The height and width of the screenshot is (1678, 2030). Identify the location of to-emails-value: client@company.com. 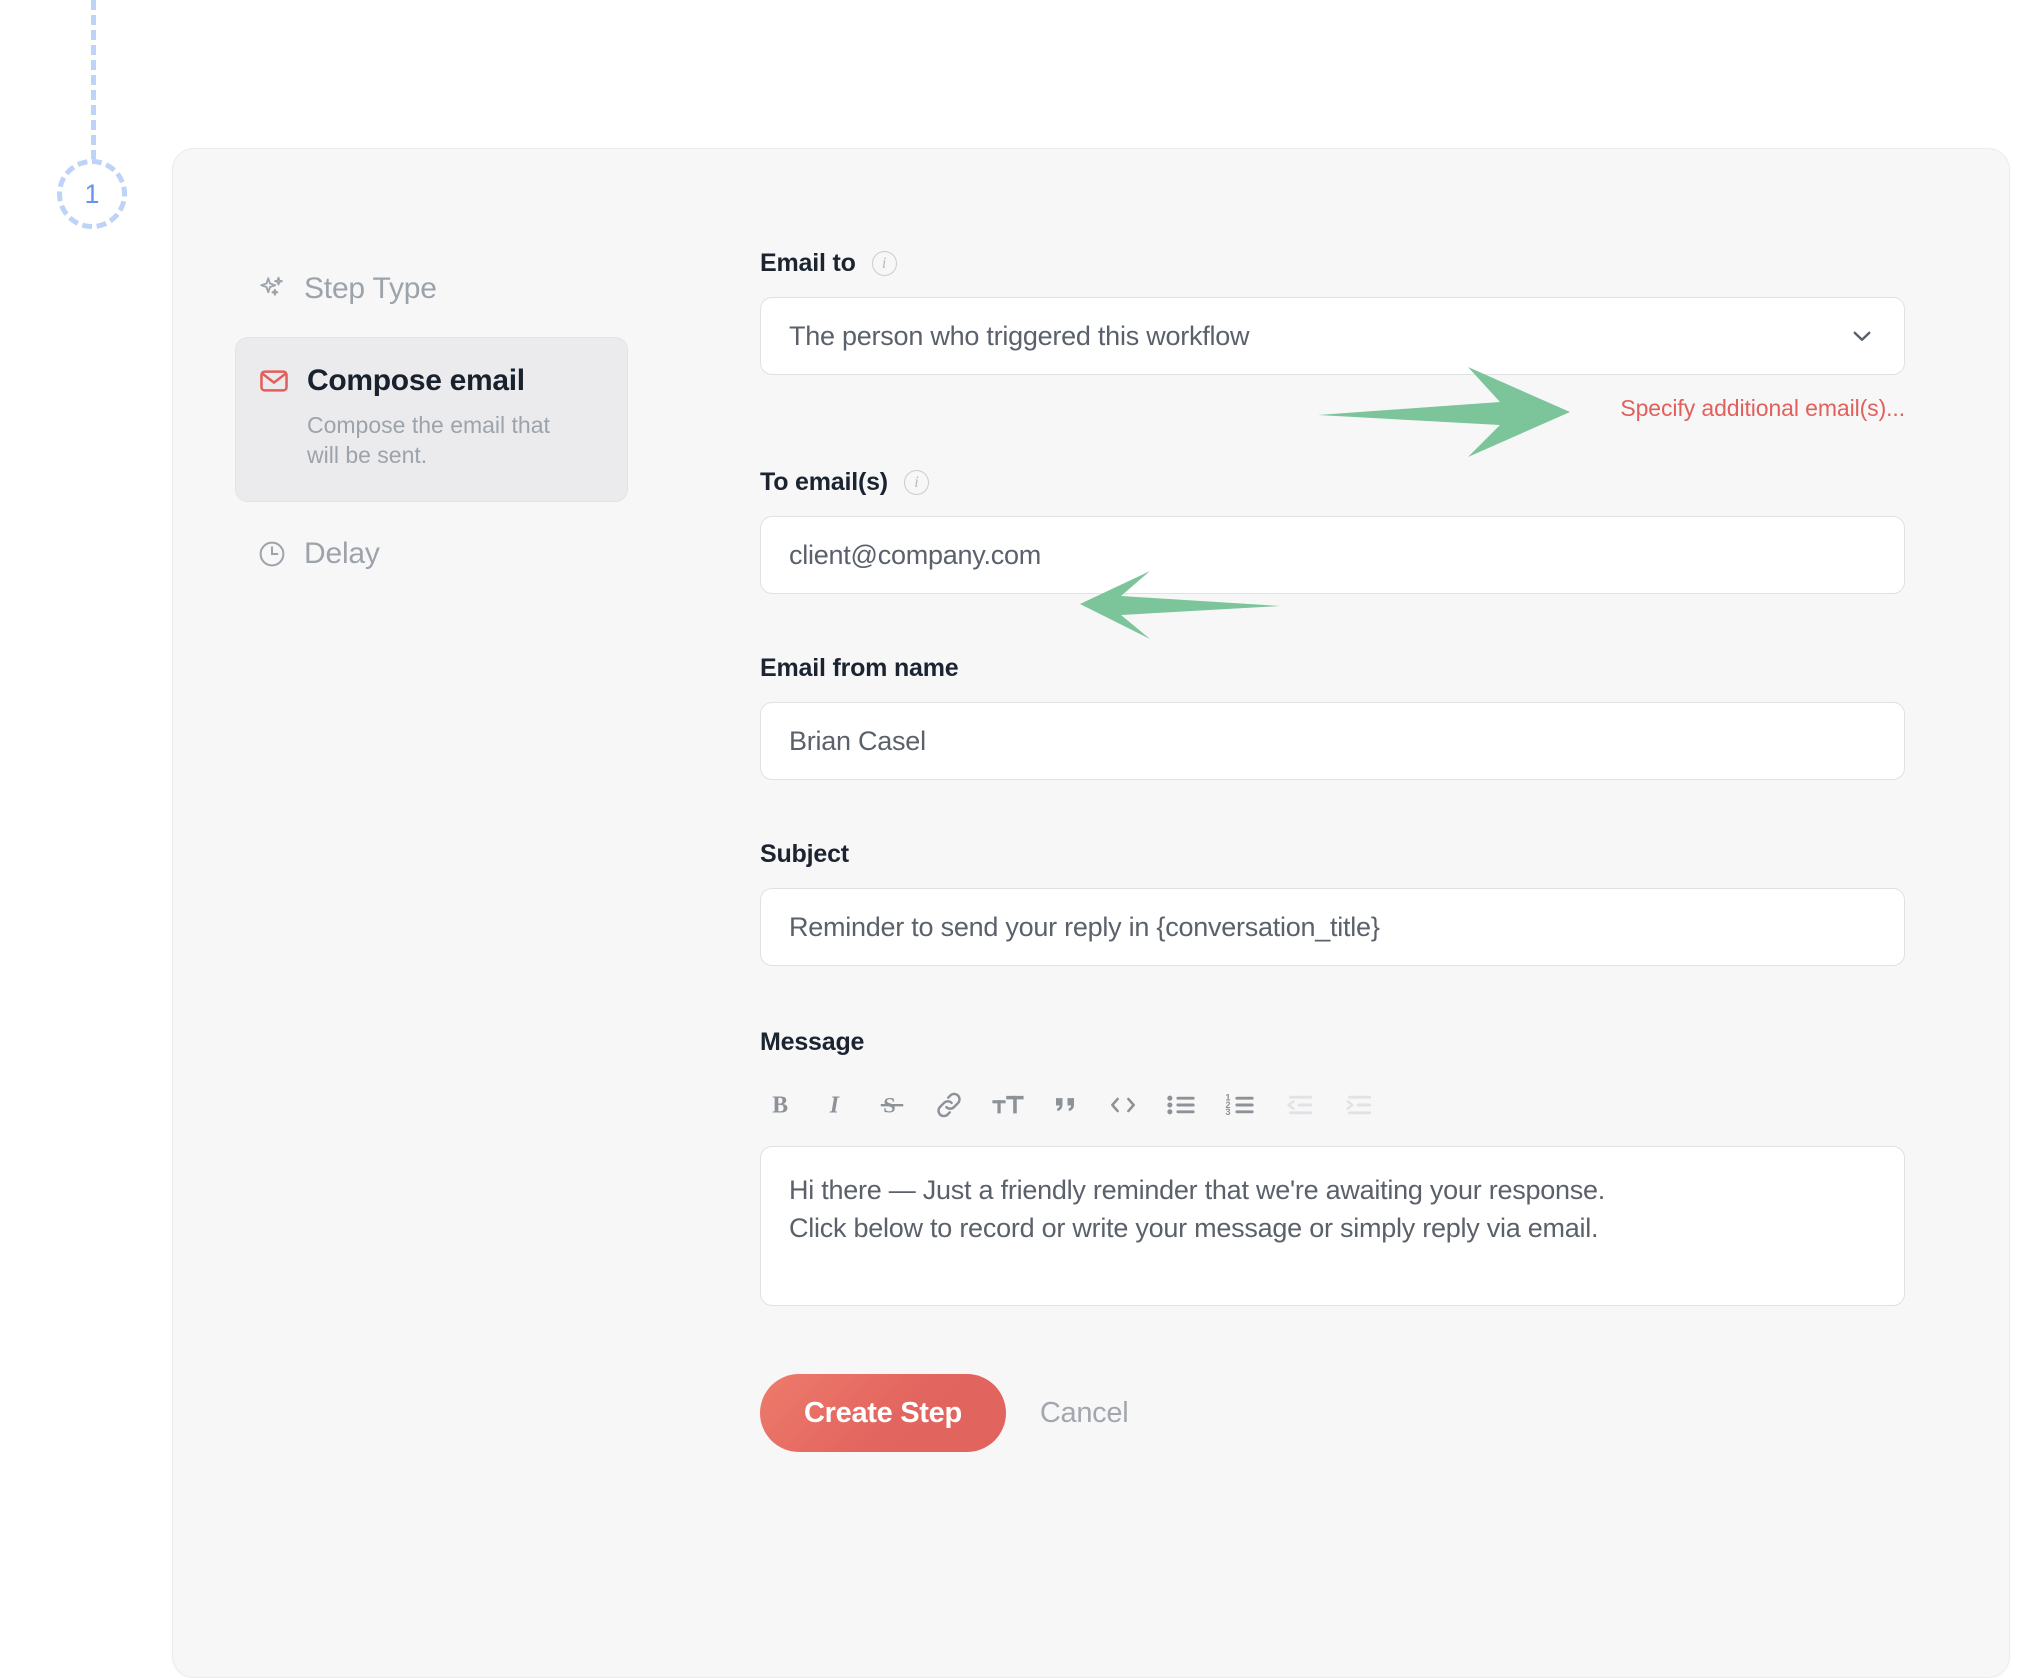
(915, 554).